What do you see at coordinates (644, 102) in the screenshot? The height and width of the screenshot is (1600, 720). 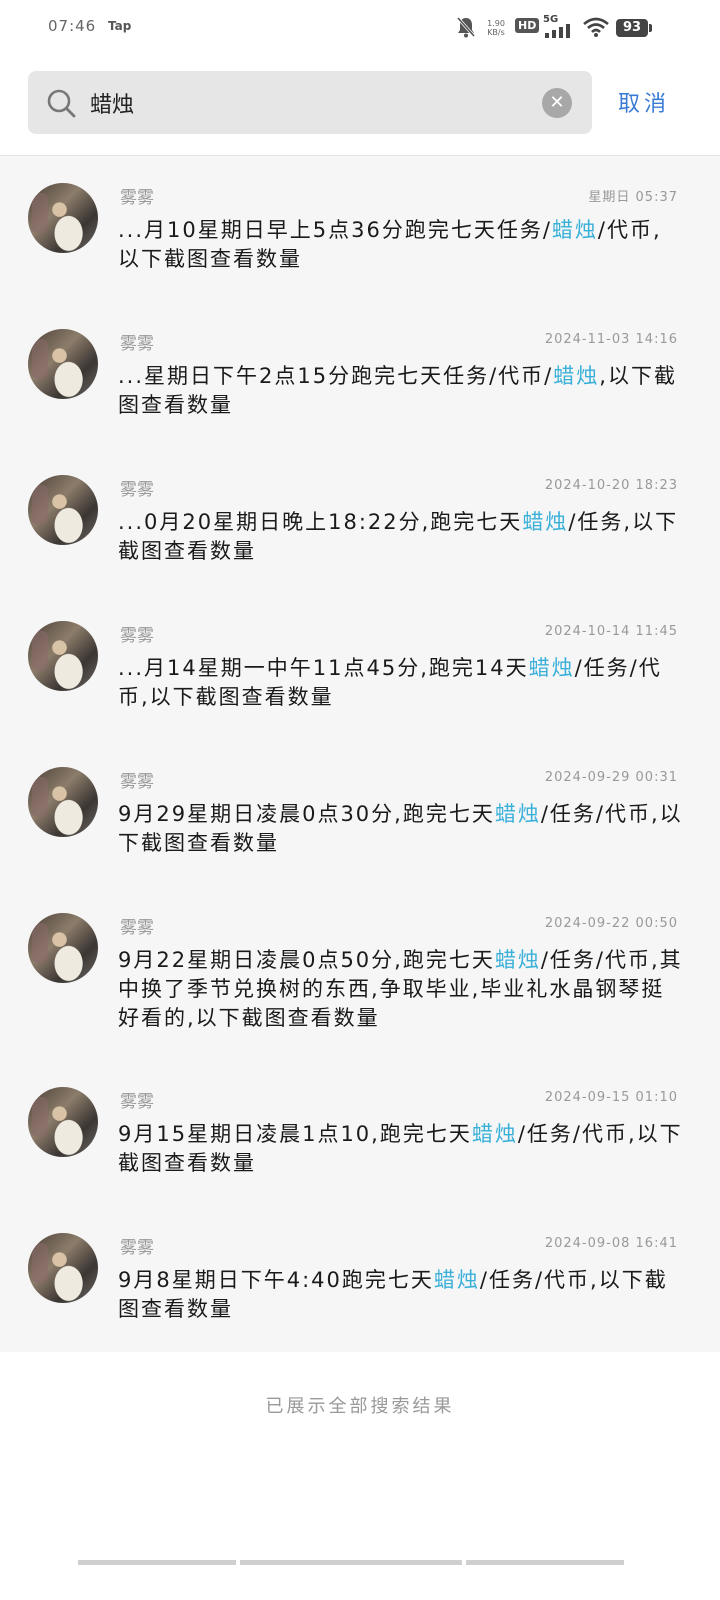 I see `cancel-button: 取消` at bounding box center [644, 102].